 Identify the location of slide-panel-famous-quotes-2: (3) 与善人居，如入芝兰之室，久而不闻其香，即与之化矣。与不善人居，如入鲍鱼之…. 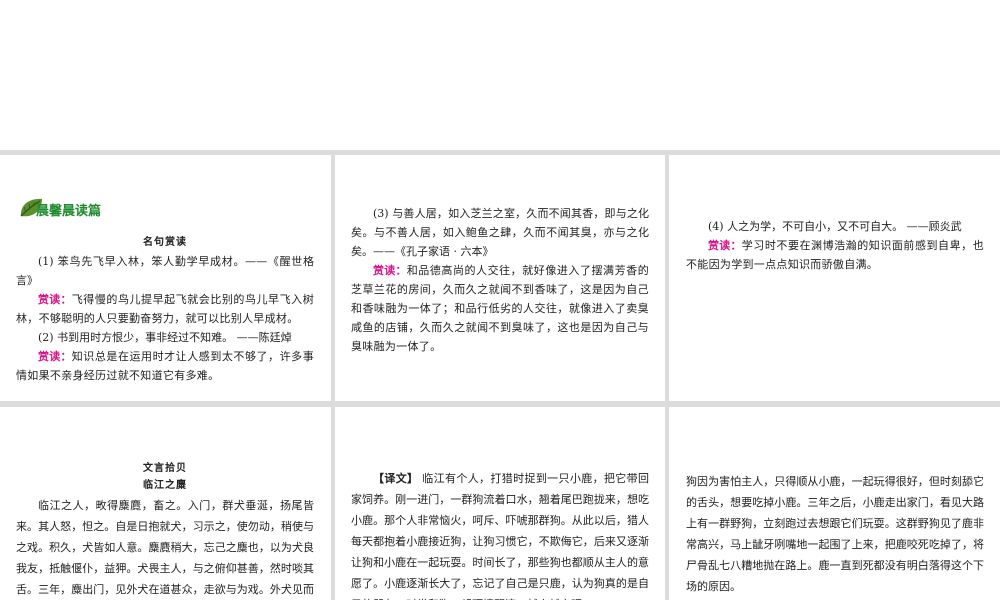
(500, 278).